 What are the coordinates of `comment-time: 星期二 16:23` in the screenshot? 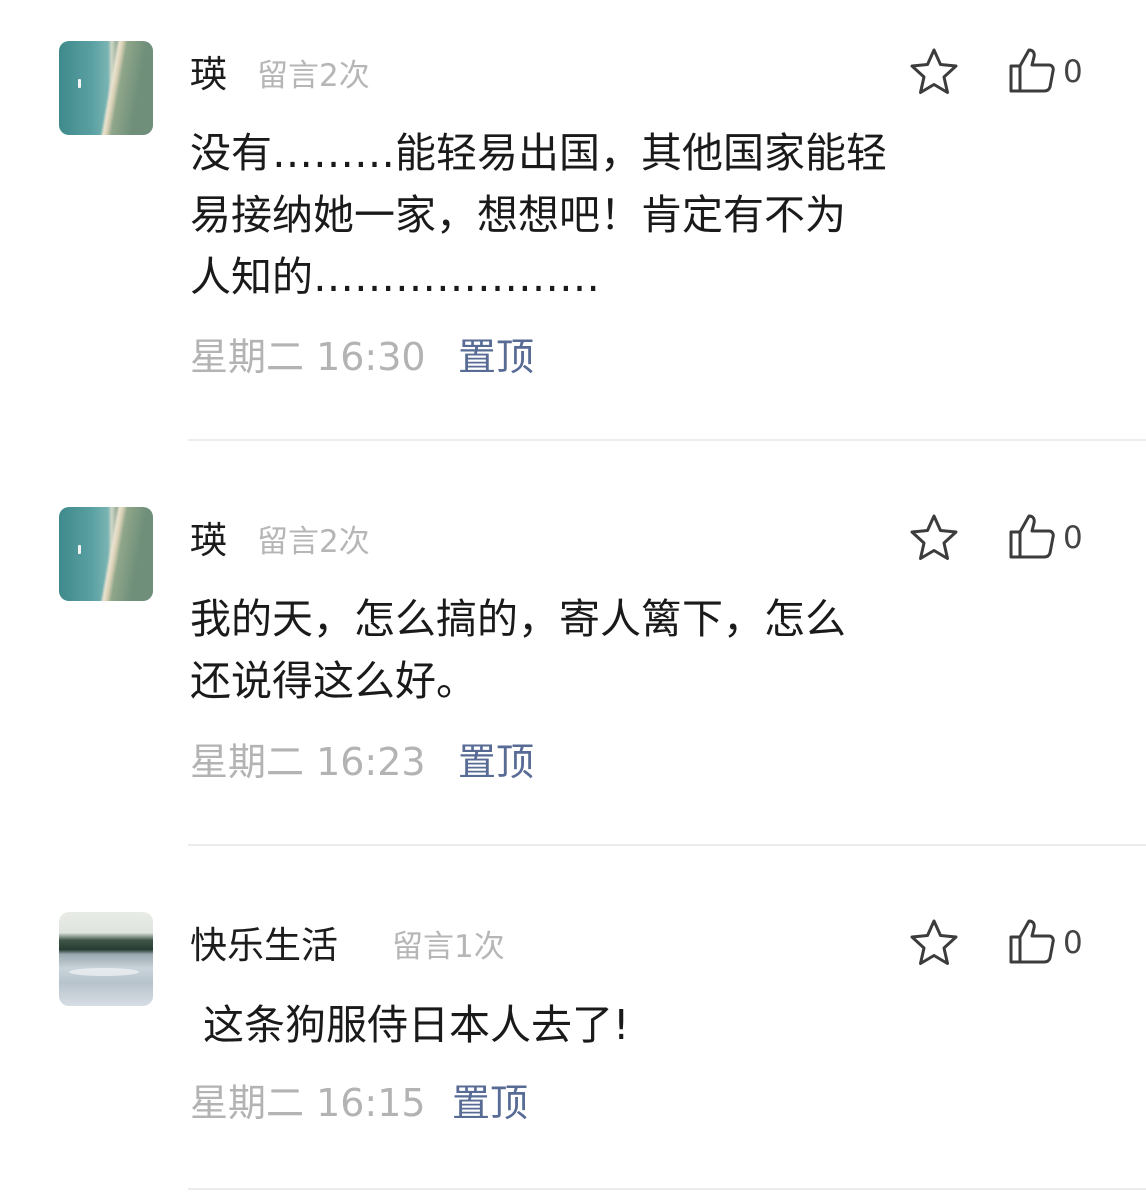 It's located at (308, 762).